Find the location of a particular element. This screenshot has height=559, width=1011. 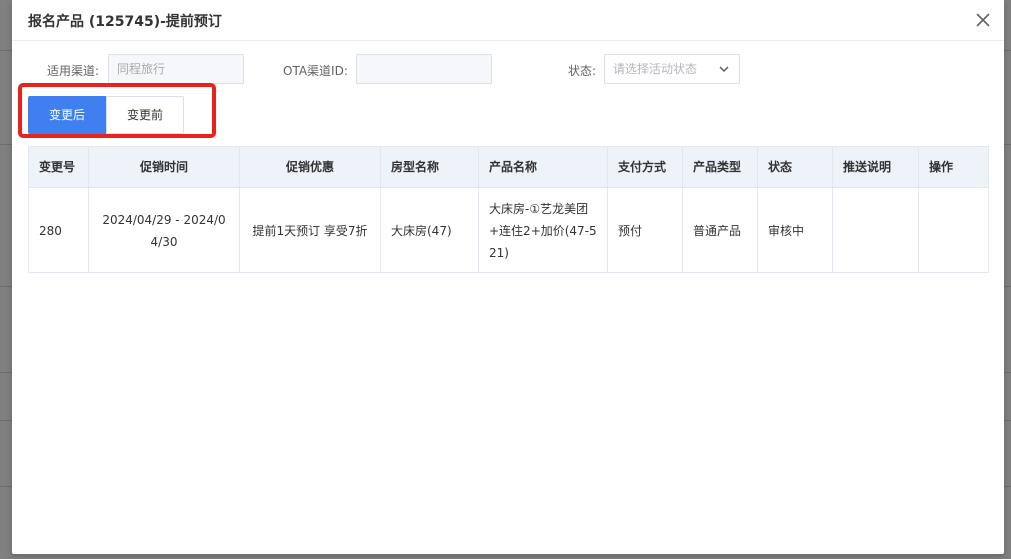

cell-action is located at coordinates (953, 230).